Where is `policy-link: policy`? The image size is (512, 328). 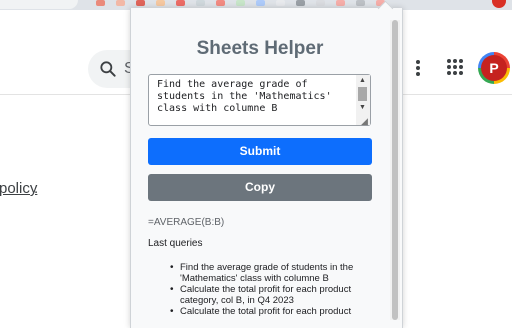 policy-link: policy is located at coordinates (18, 188).